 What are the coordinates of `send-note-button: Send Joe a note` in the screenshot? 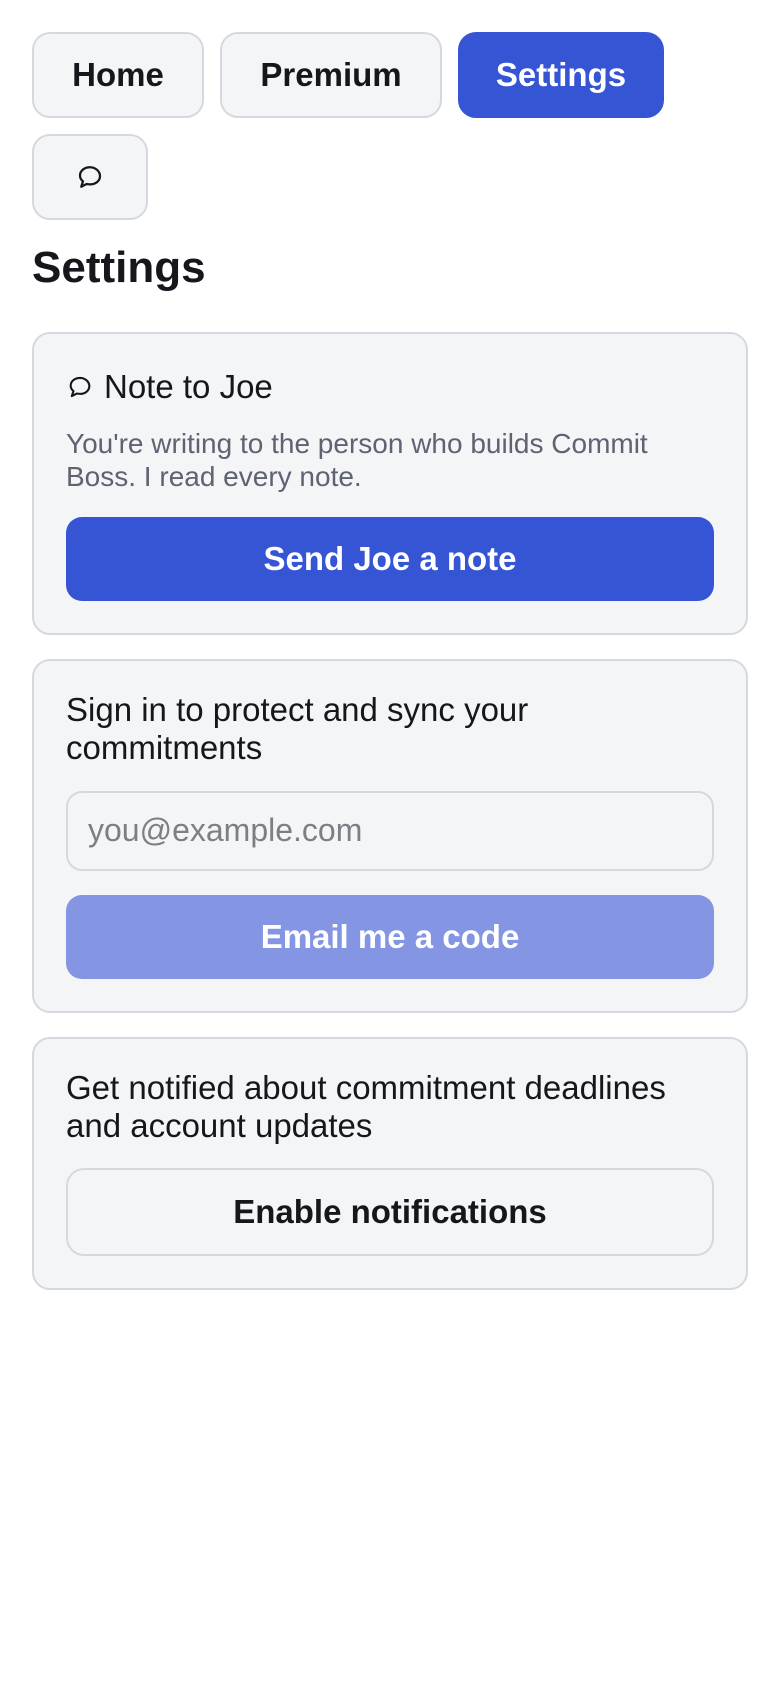 It's located at (390, 558).